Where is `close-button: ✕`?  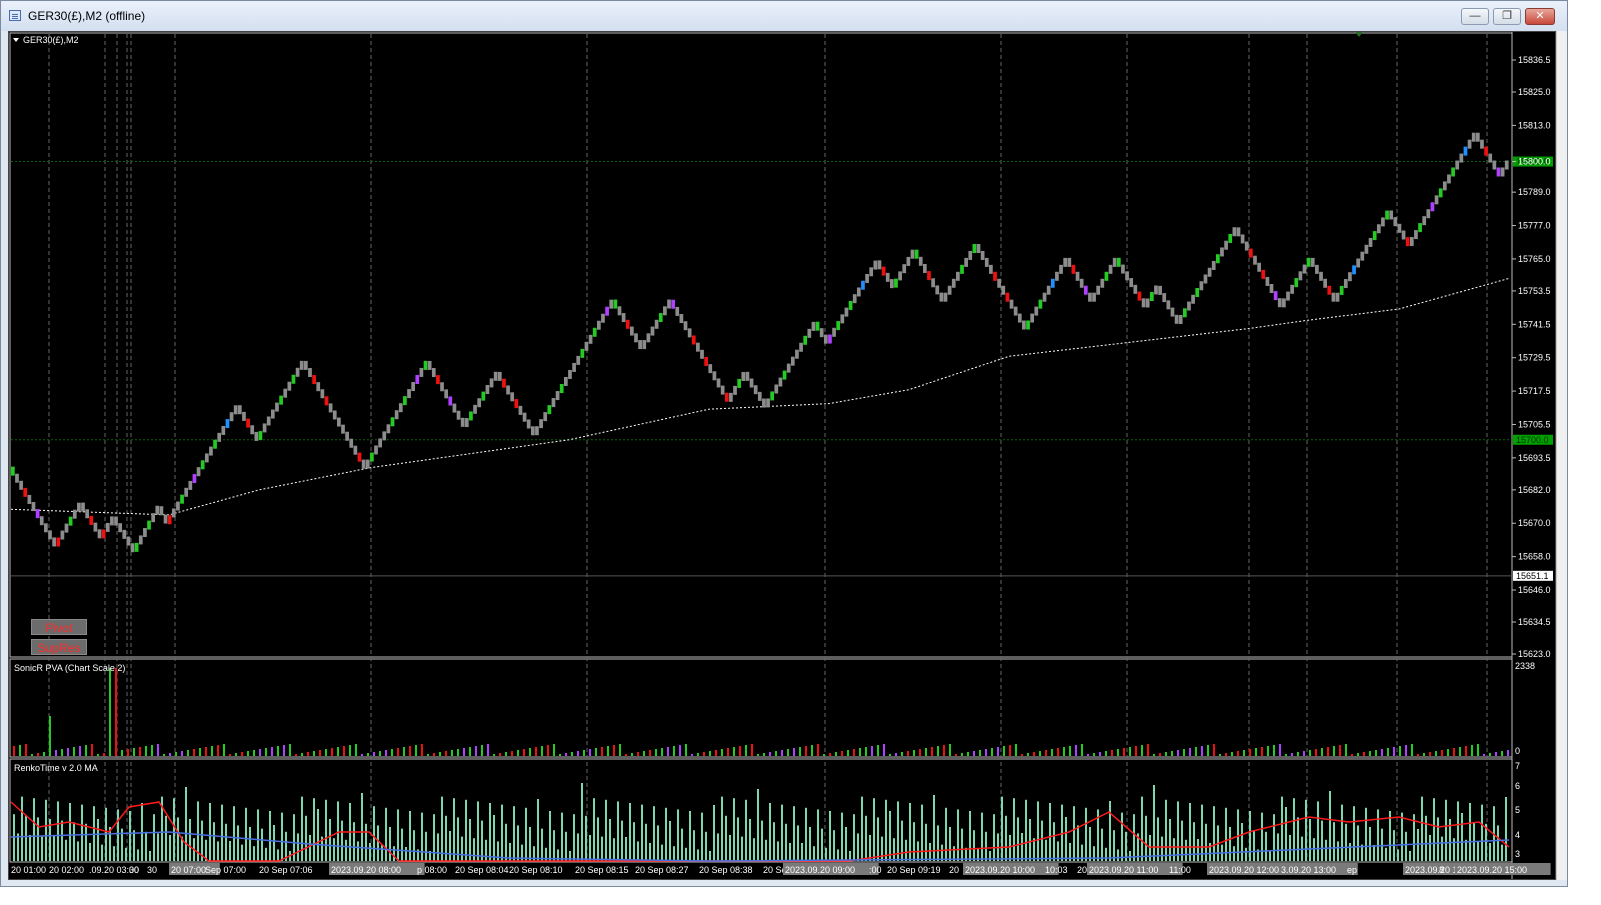 close-button: ✕ is located at coordinates (1540, 16).